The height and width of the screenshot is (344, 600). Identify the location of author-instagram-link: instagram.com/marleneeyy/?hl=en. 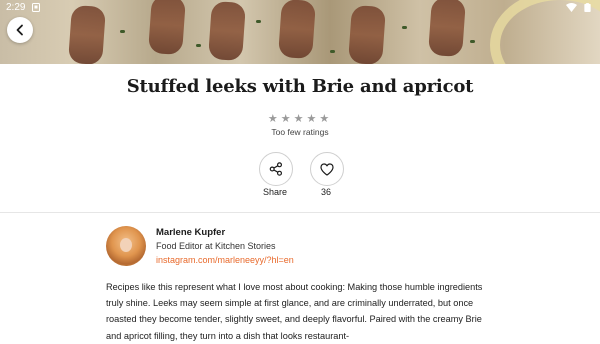
(225, 260).